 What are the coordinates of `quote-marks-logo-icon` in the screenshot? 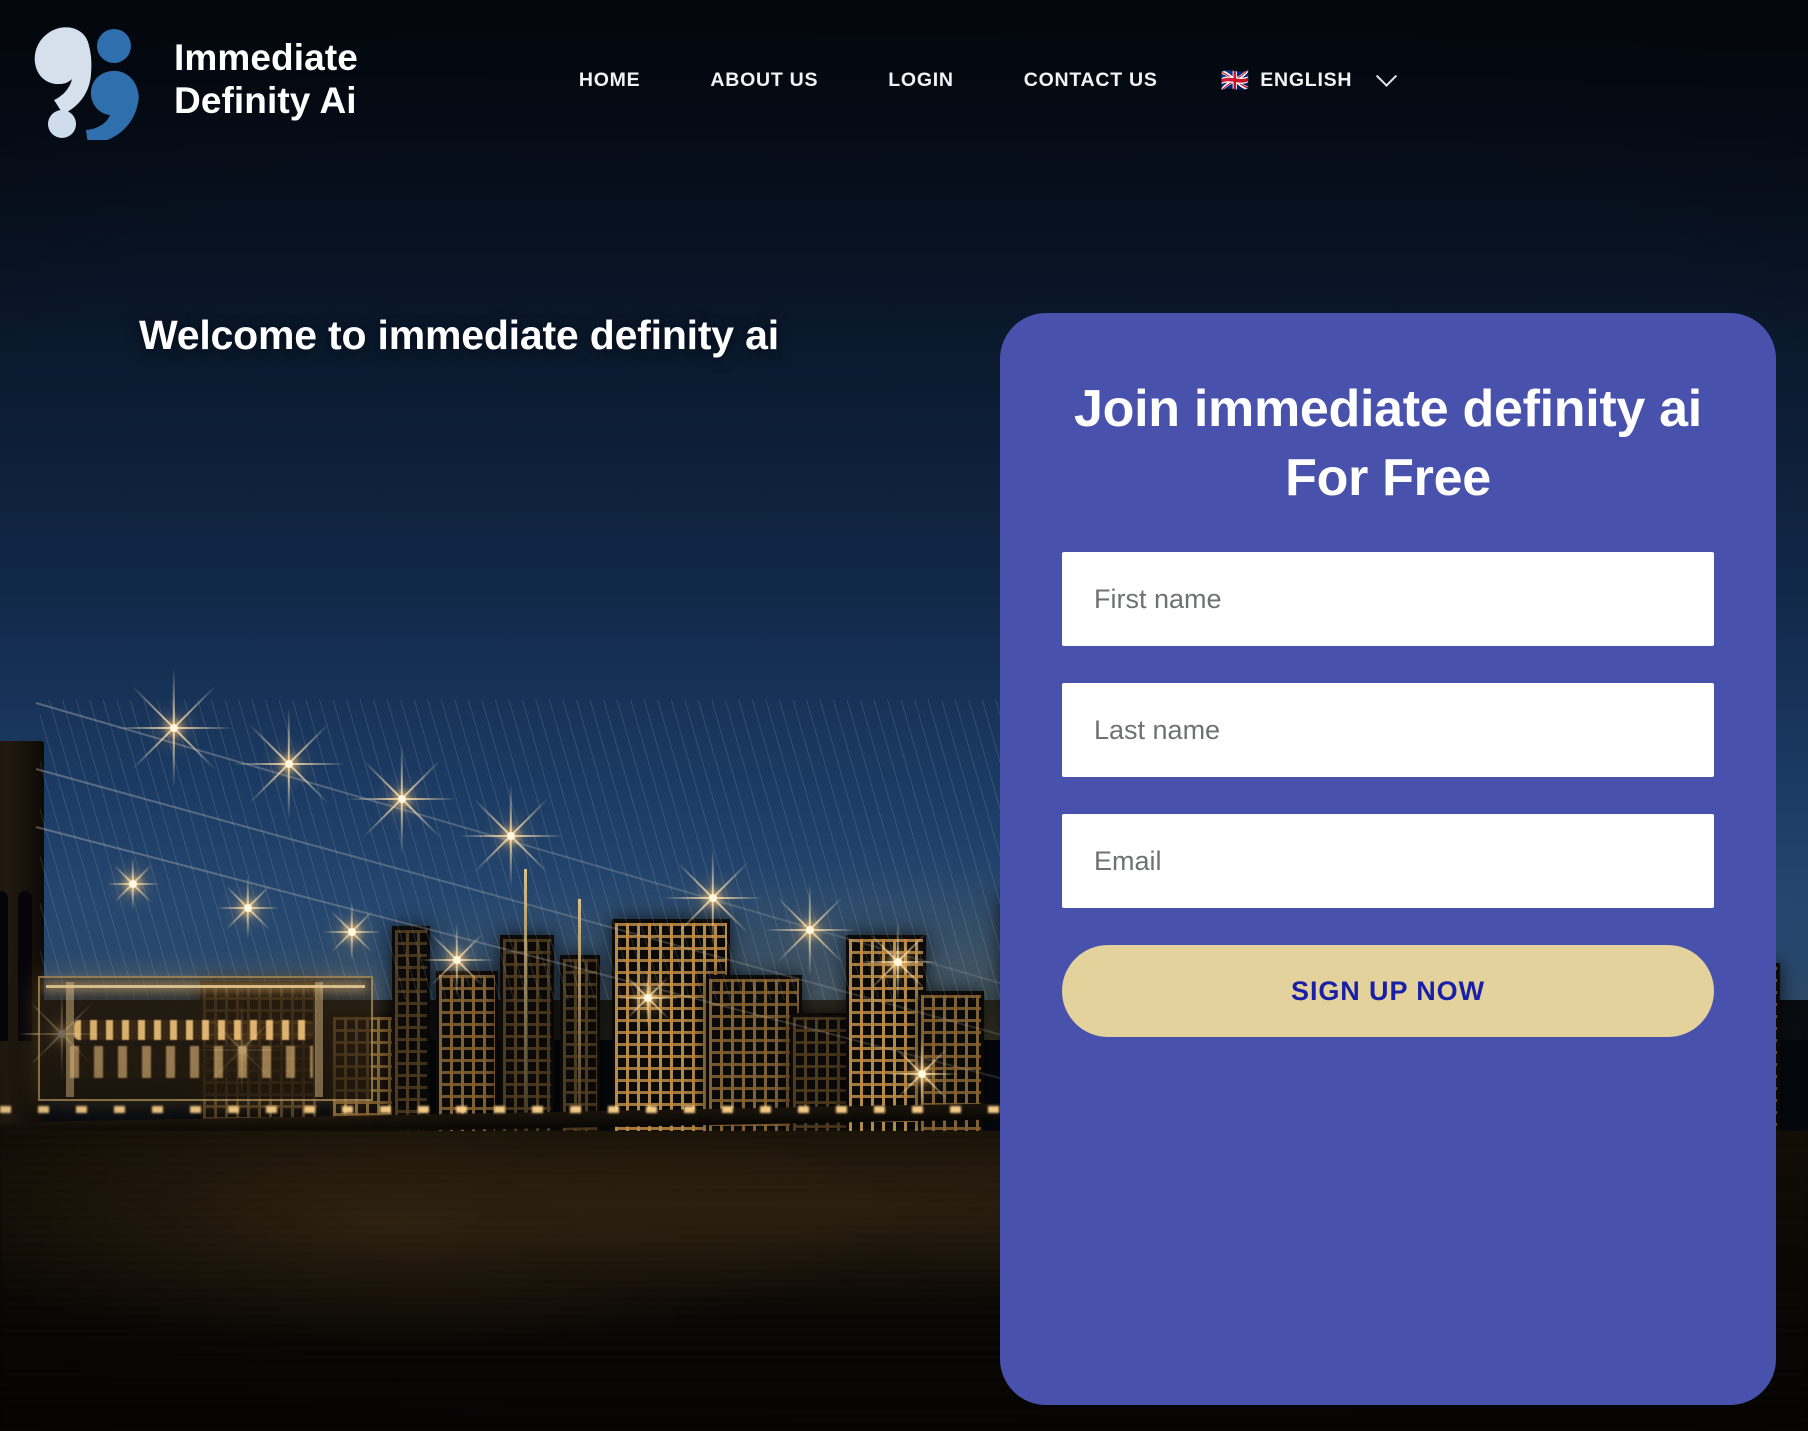 It's located at (91, 82).